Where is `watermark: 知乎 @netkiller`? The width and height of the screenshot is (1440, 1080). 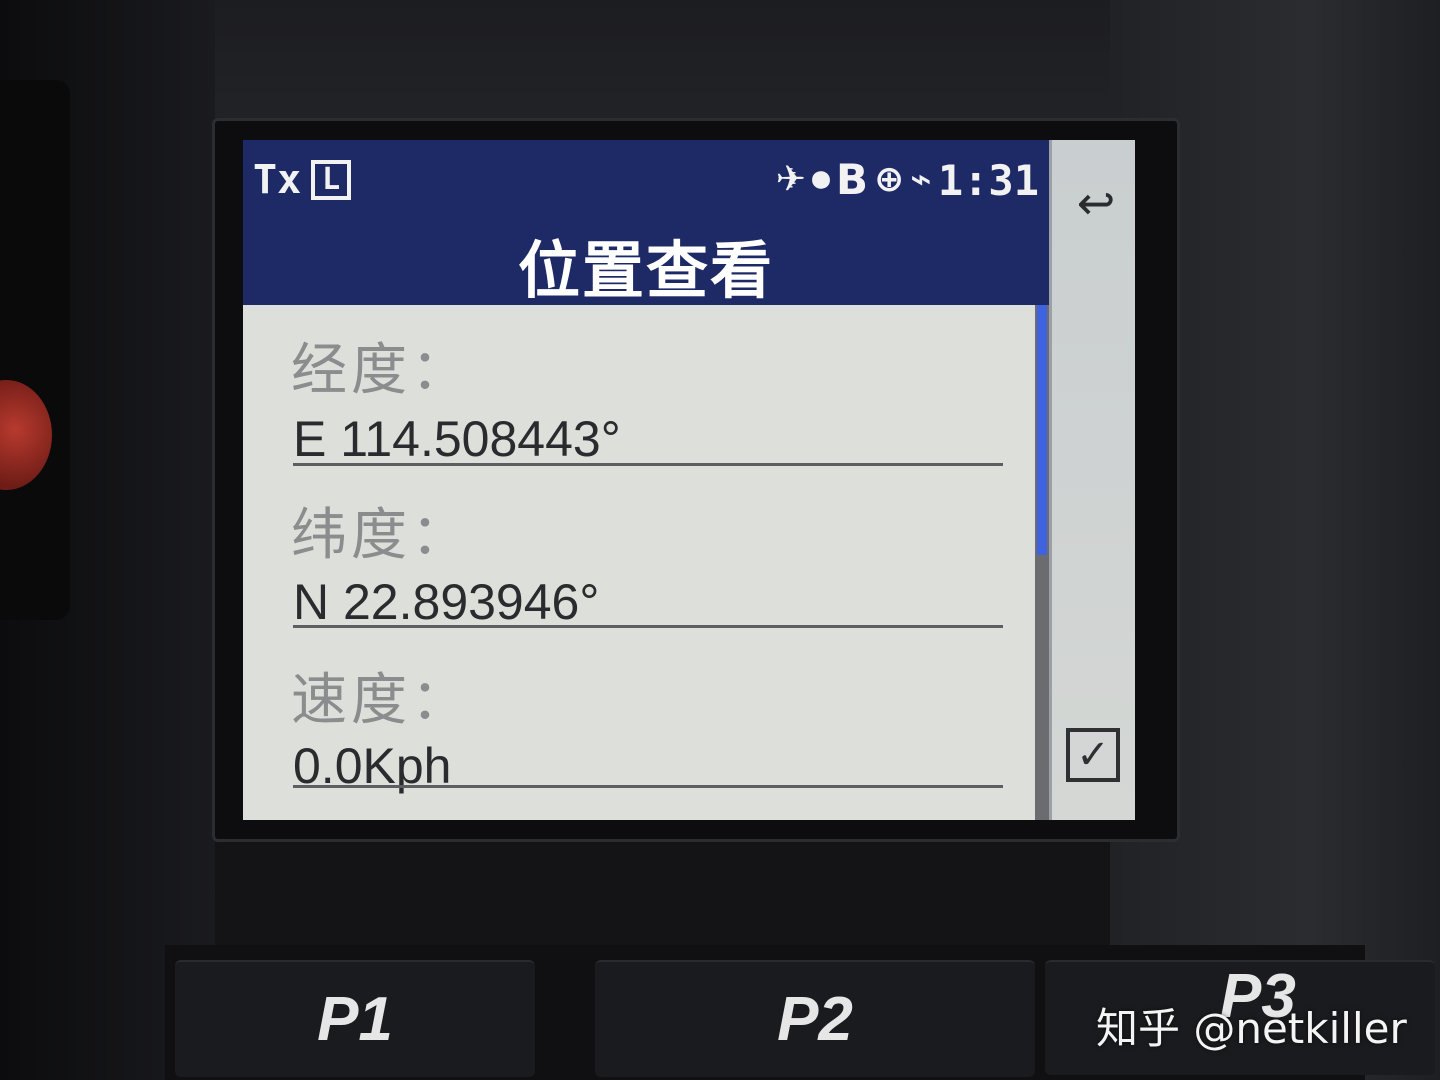
watermark: 知乎 @netkiller is located at coordinates (1251, 1028).